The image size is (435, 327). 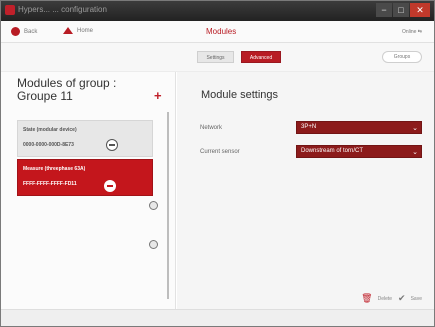 I want to click on home-icon, so click(x=68, y=30).